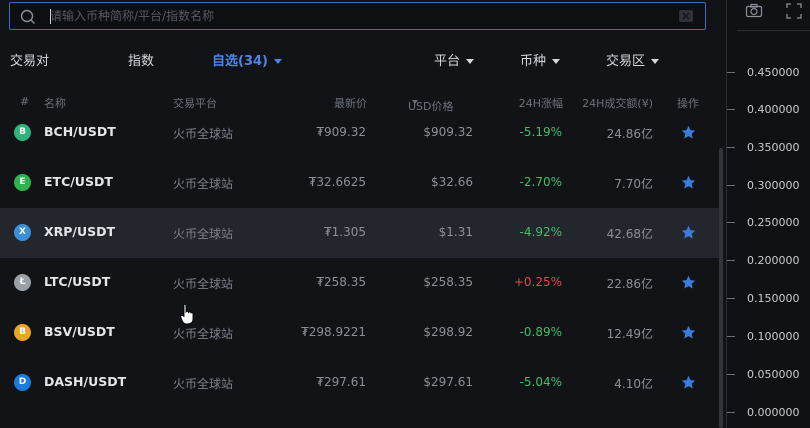  I want to click on volume-24h: 7.70亿, so click(633, 184).